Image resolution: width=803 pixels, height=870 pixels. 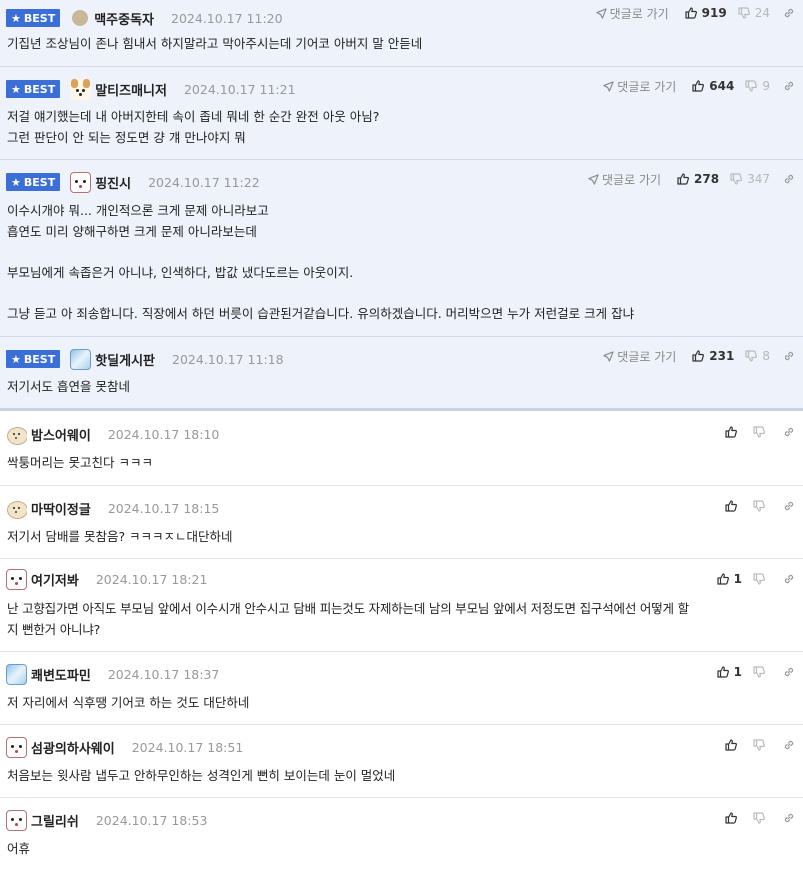 What do you see at coordinates (131, 89) in the screenshot?
I see `nickname: 말티즈매니저` at bounding box center [131, 89].